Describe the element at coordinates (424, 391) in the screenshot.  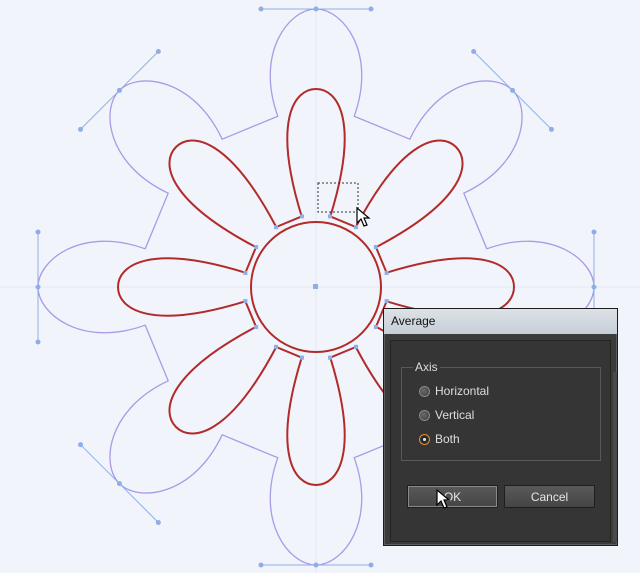
I see `radio-horizontal-indicator` at that location.